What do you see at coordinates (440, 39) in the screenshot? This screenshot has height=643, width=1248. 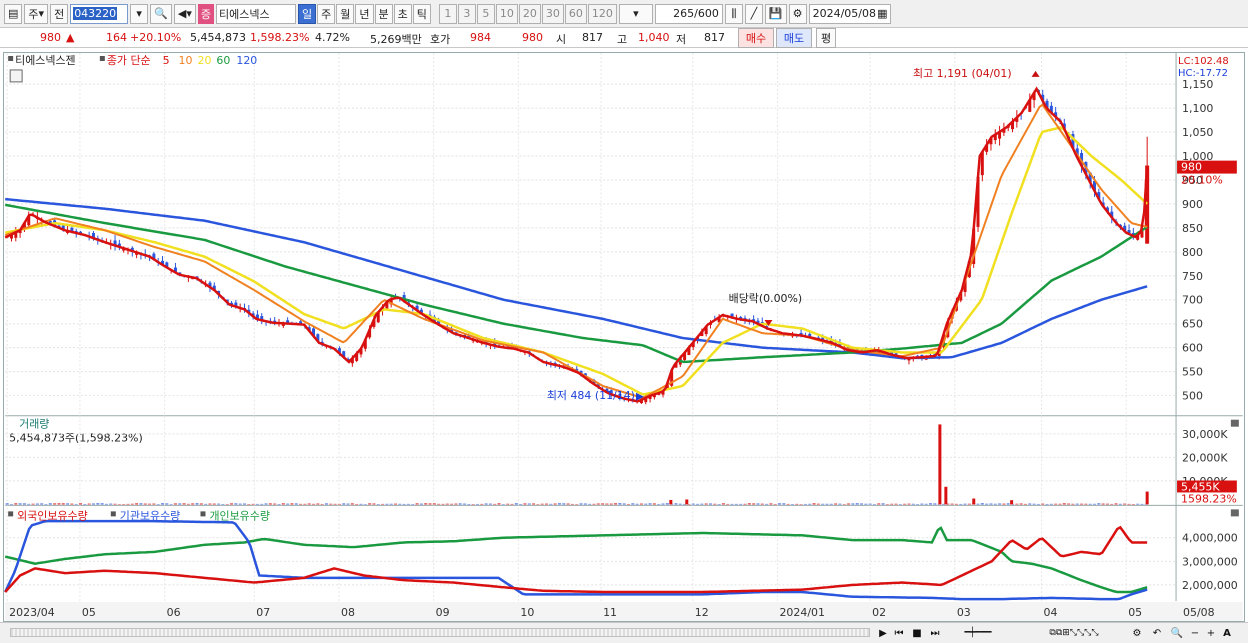 I see `quote-label: 호가` at bounding box center [440, 39].